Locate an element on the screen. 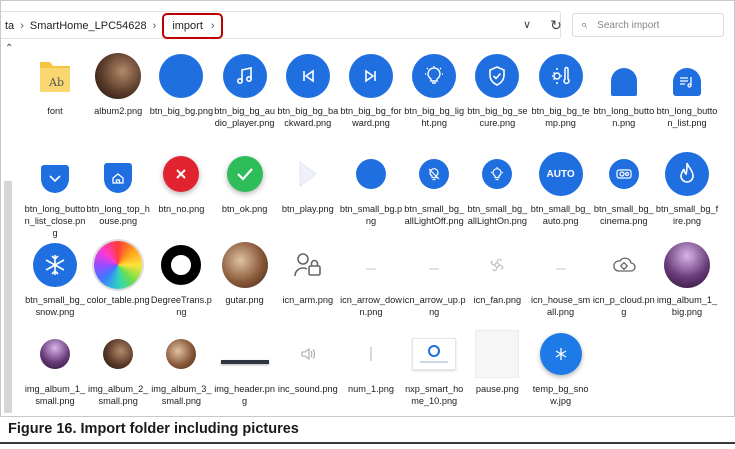 The height and width of the screenshot is (449, 735). breadcrumb-item: ta is located at coordinates (9, 26).